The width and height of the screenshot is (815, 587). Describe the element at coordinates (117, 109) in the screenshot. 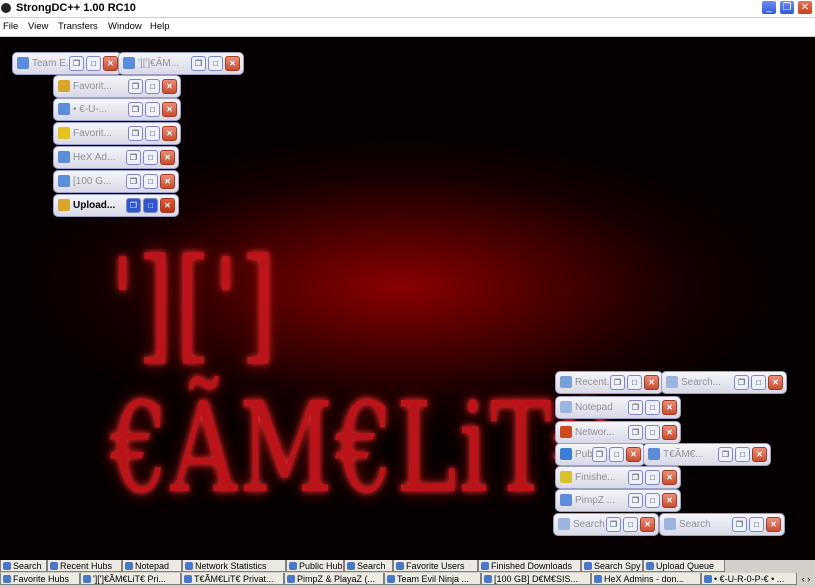

I see `minimized-window: • €-U-... ❐ □ ✕` at that location.